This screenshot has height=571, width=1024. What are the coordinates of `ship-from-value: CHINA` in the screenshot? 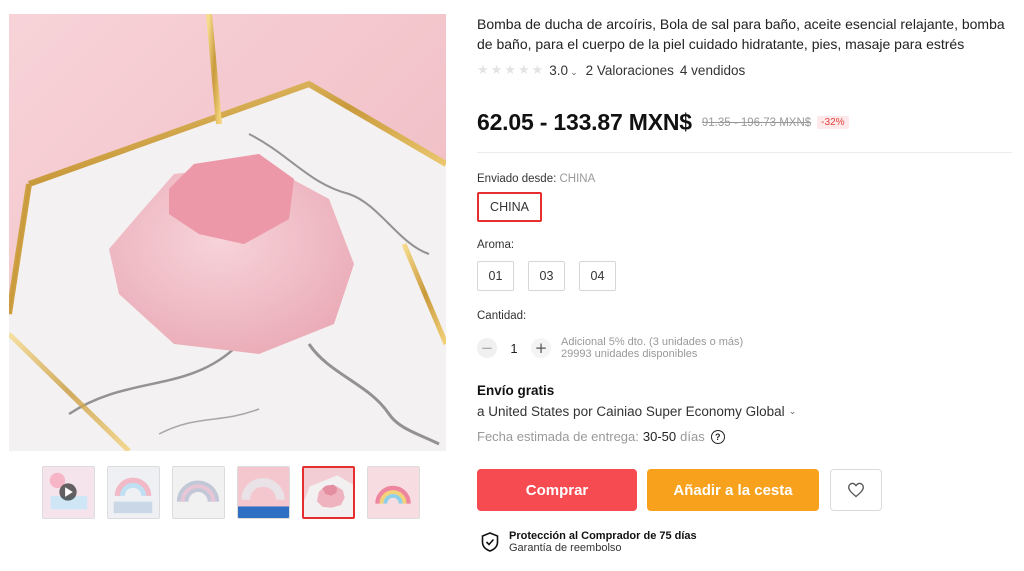 It's located at (577, 179).